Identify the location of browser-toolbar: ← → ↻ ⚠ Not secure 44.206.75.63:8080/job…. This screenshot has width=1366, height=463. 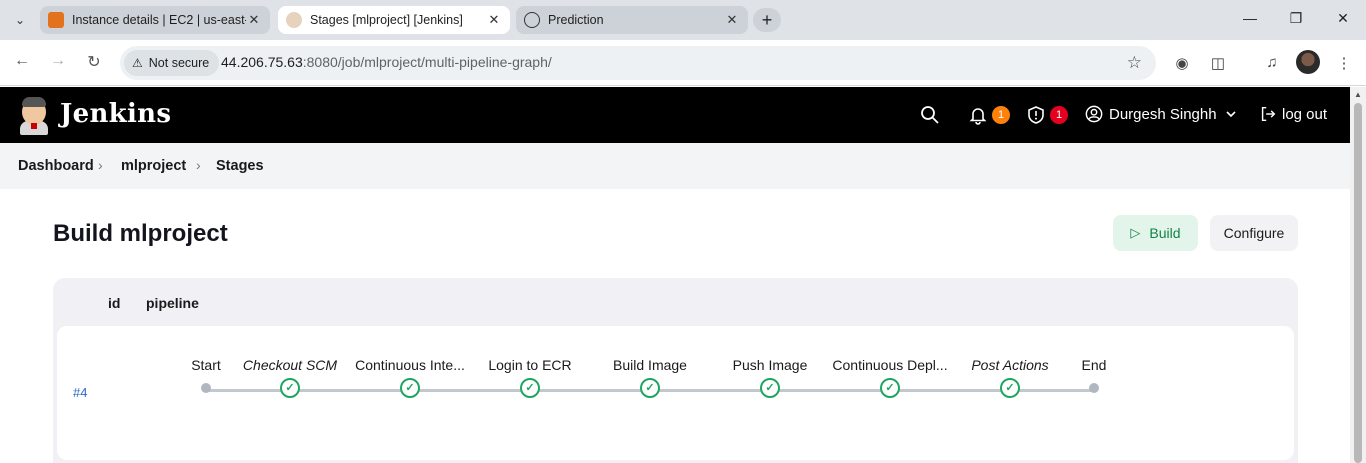
(683, 63).